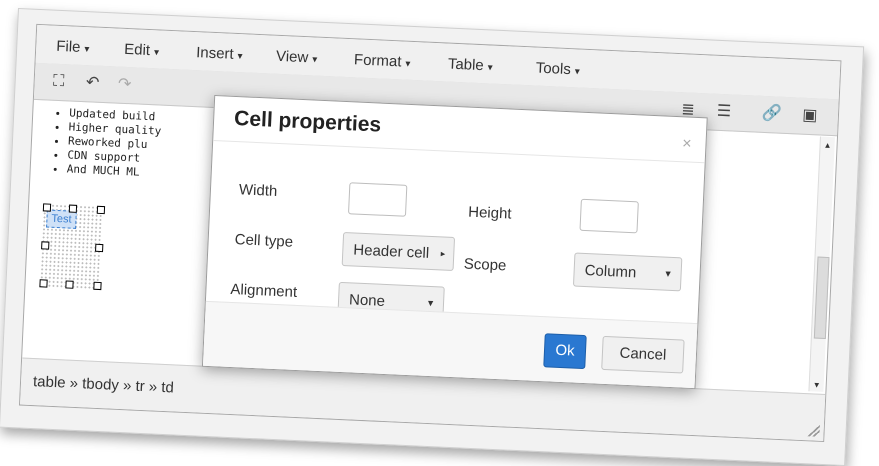 This screenshot has width=879, height=466. I want to click on image-icon: ▣, so click(809, 115).